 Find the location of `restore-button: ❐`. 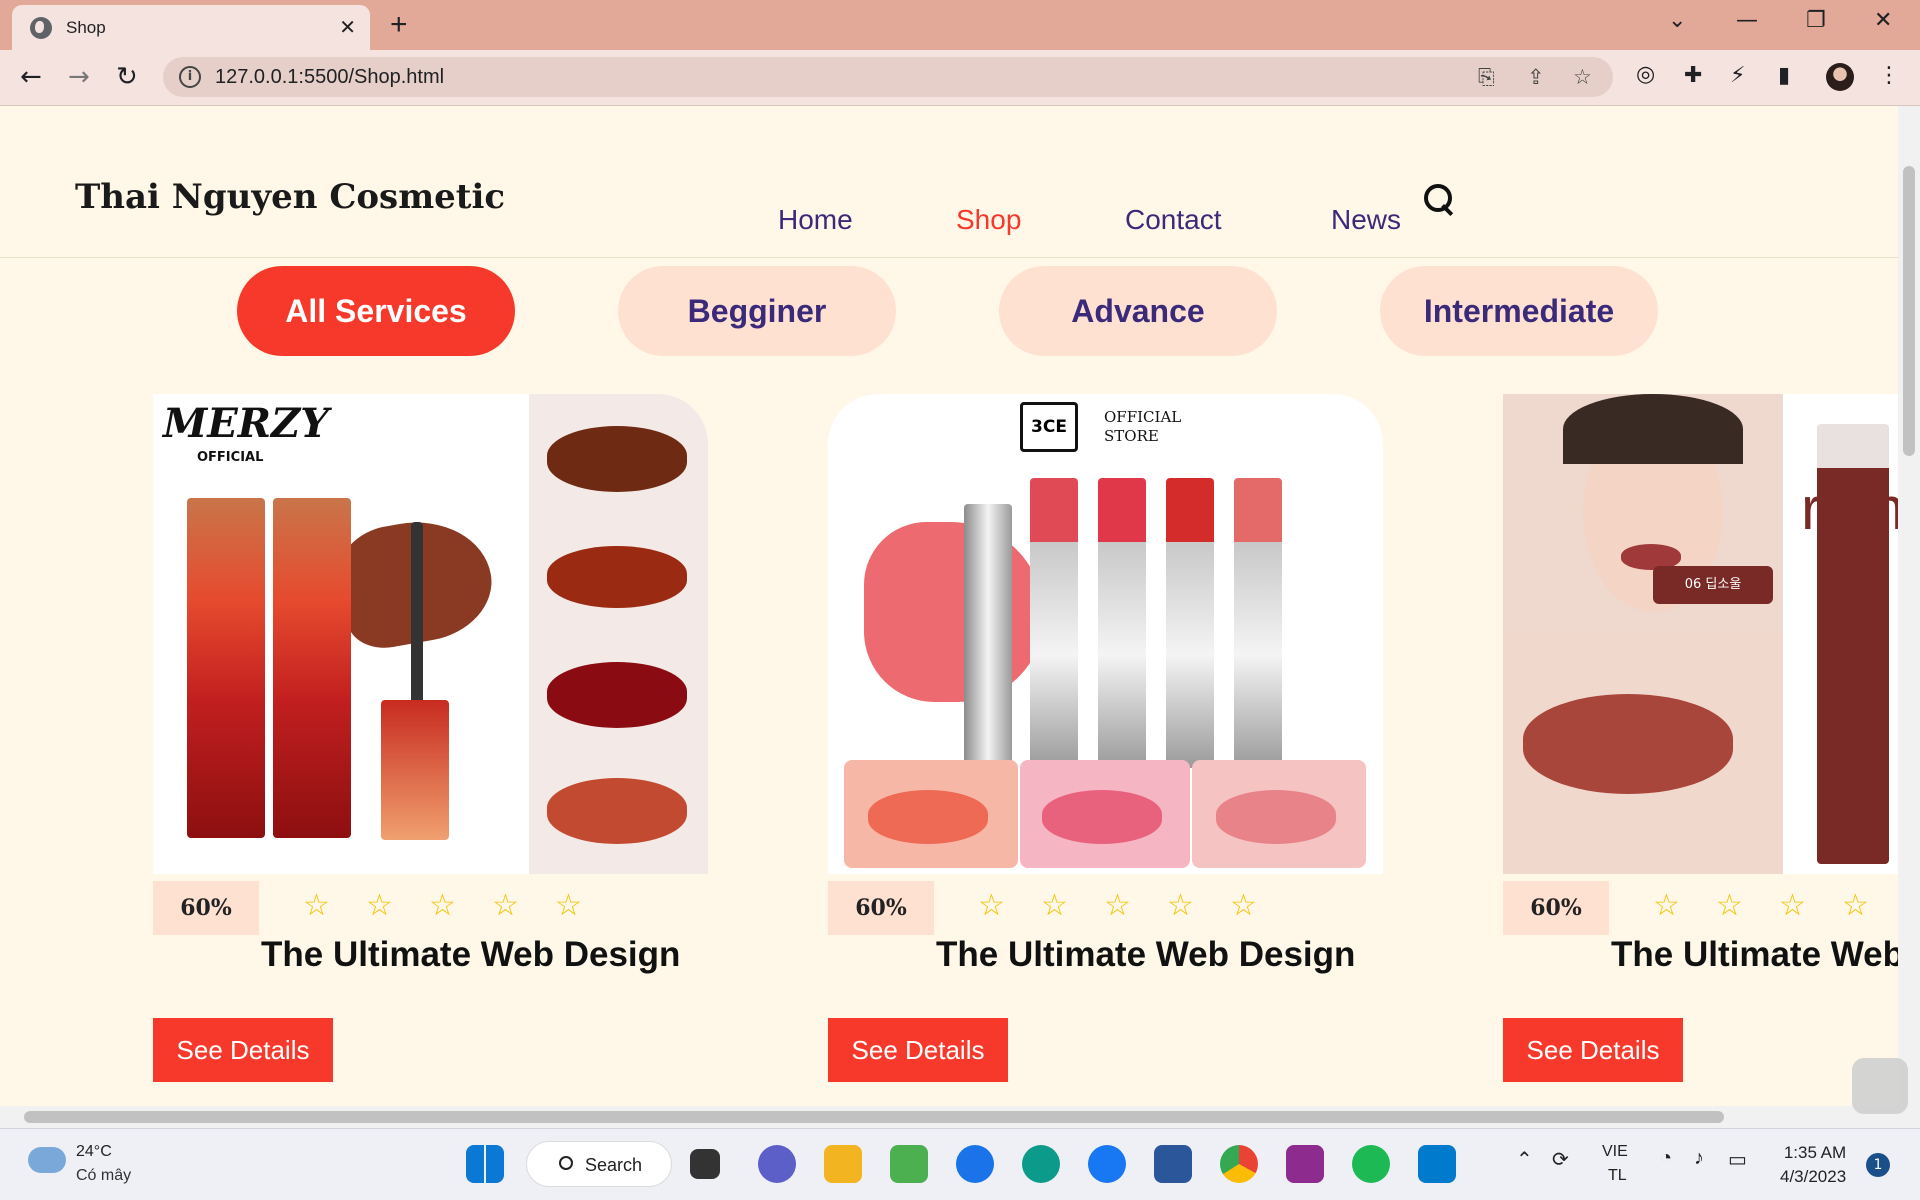

restore-button: ❐ is located at coordinates (1816, 20).